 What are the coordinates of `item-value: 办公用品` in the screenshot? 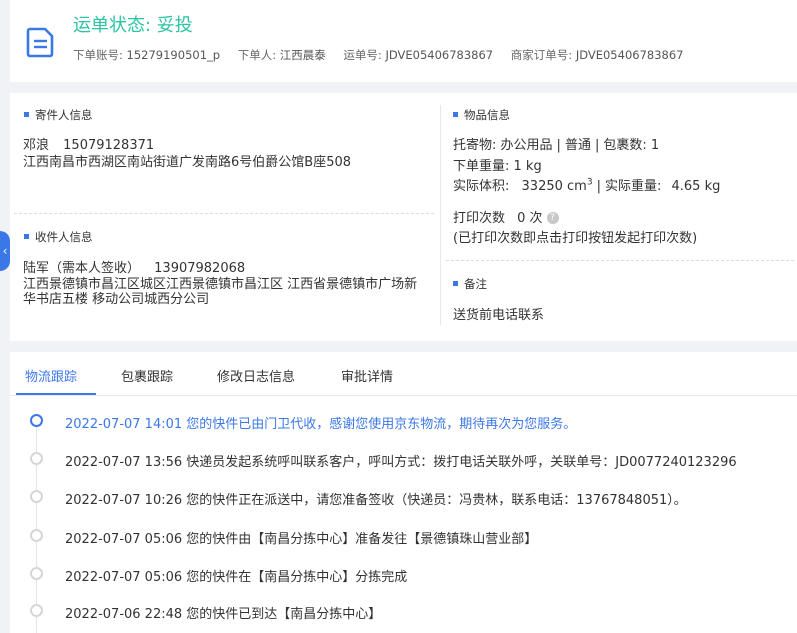 It's located at (526, 145).